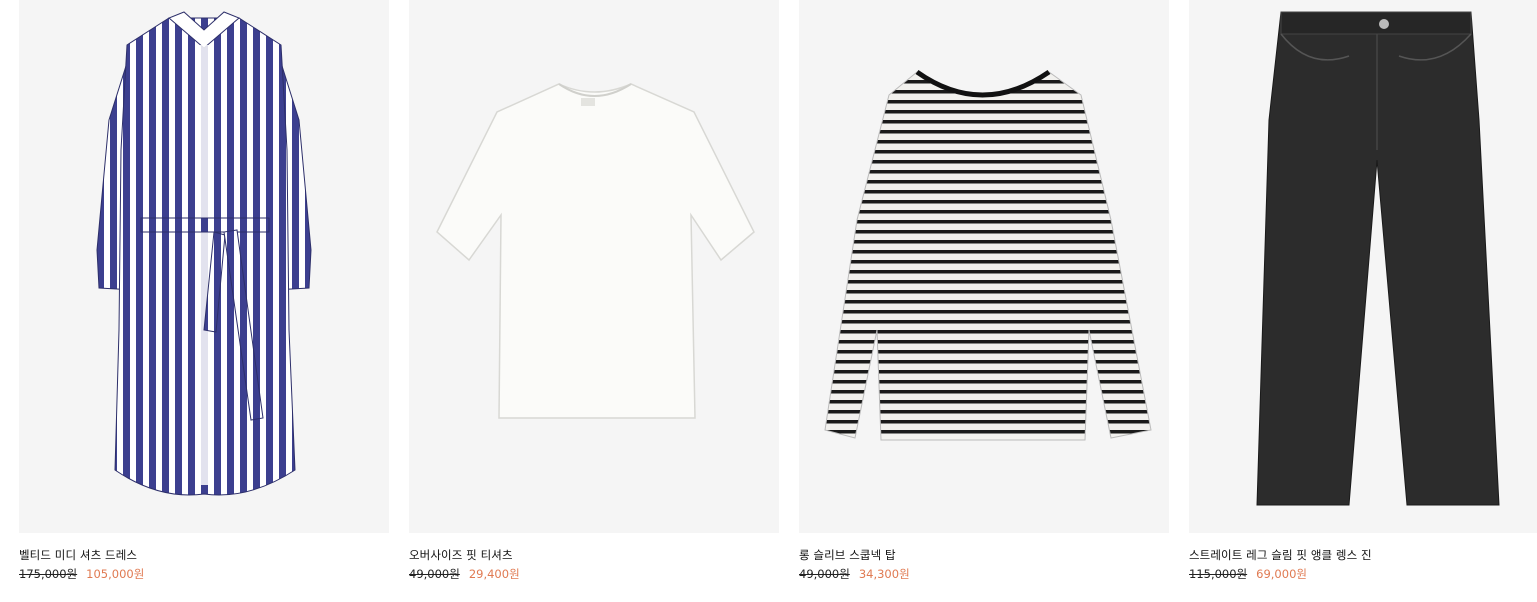 This screenshot has height=602, width=1537. I want to click on white-tshirt-image, so click(595, 251).